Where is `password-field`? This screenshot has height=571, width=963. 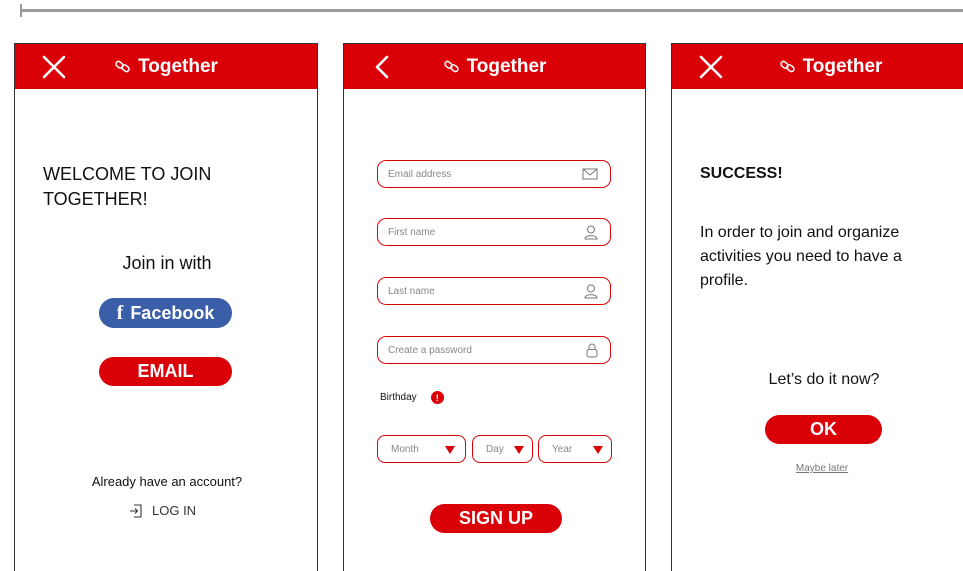 password-field is located at coordinates (494, 350).